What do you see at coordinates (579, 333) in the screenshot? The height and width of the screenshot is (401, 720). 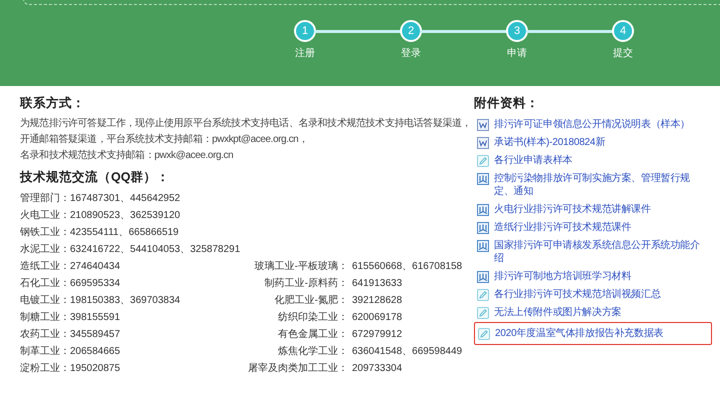 I see `attachment-link: 2020年度温室气体排放报告补充数据表` at bounding box center [579, 333].